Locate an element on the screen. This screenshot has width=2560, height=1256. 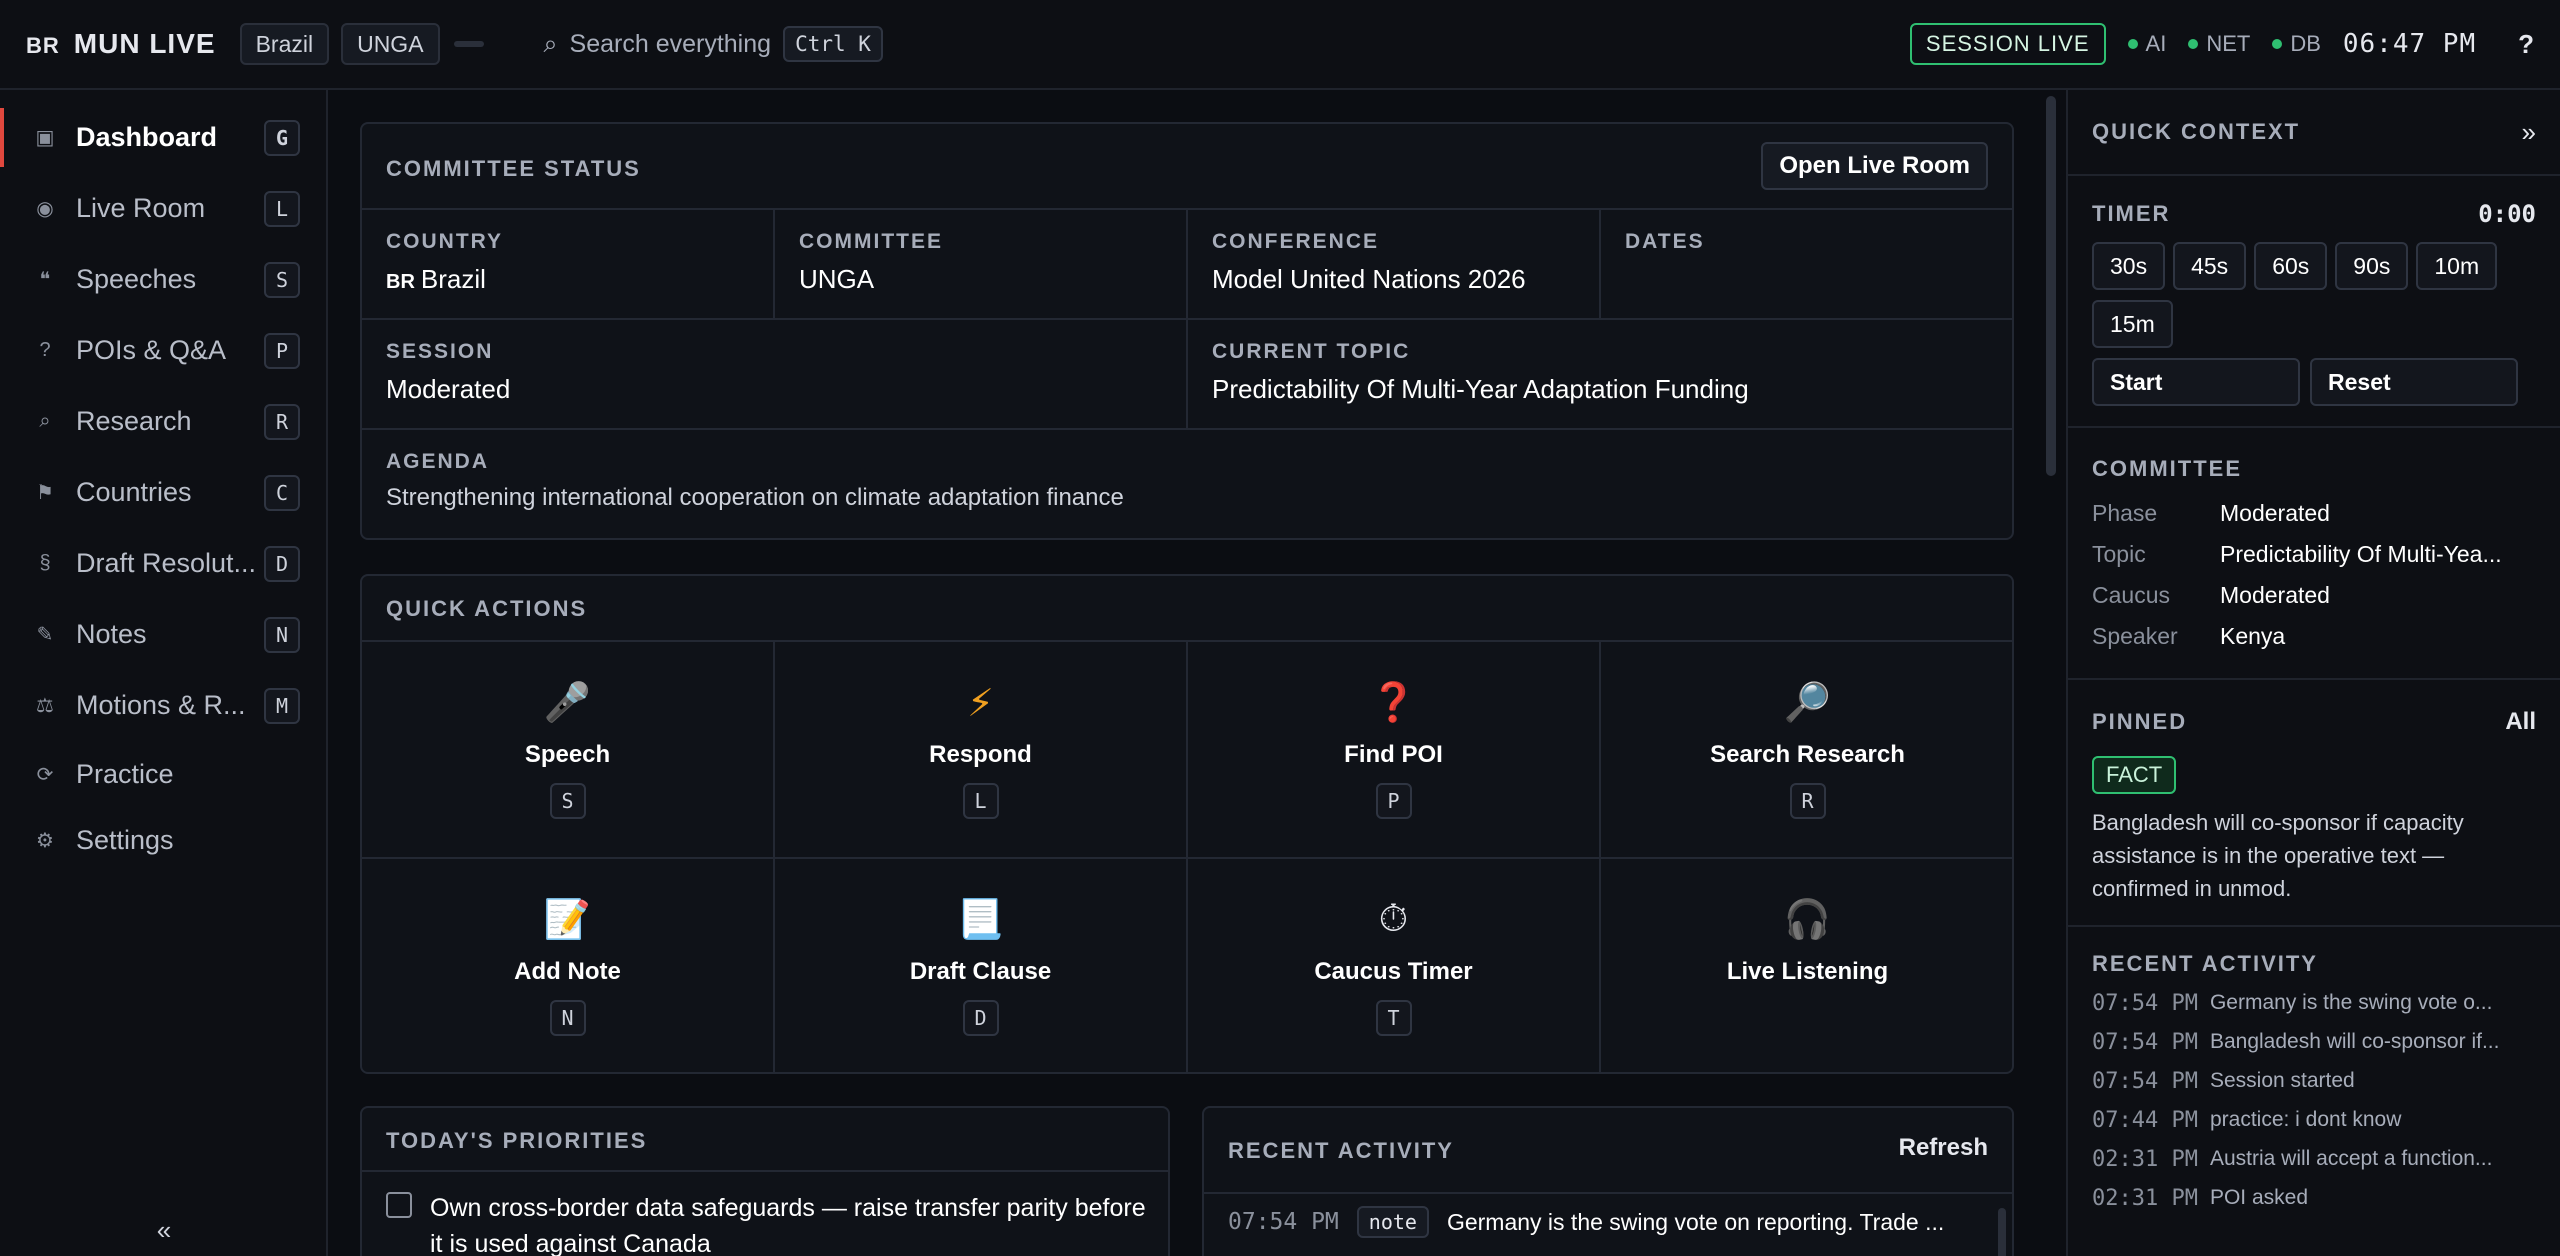
timer-value: 0:00 is located at coordinates (2507, 214).